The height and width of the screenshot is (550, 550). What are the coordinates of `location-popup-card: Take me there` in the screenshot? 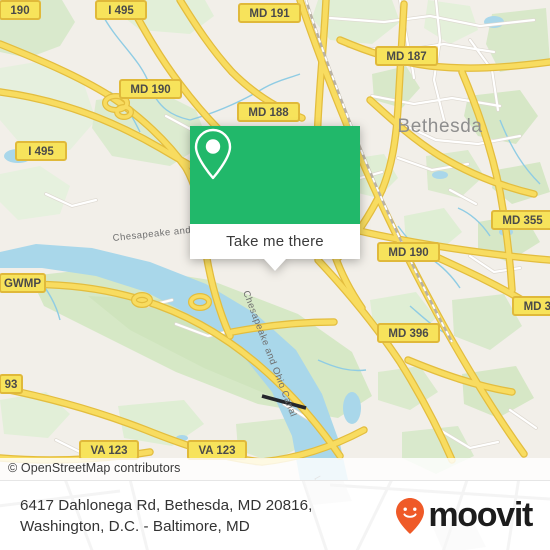 It's located at (275, 198).